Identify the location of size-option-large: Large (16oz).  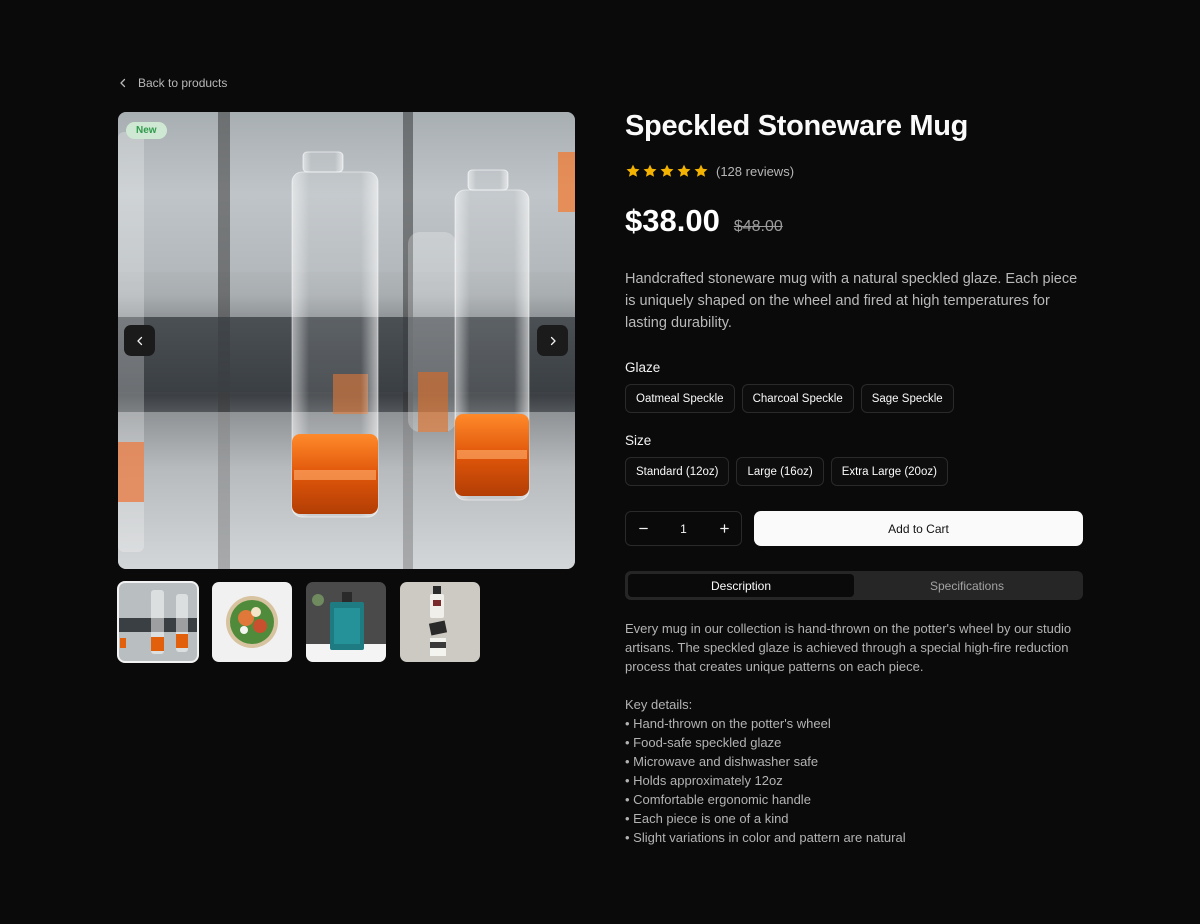
(780, 471).